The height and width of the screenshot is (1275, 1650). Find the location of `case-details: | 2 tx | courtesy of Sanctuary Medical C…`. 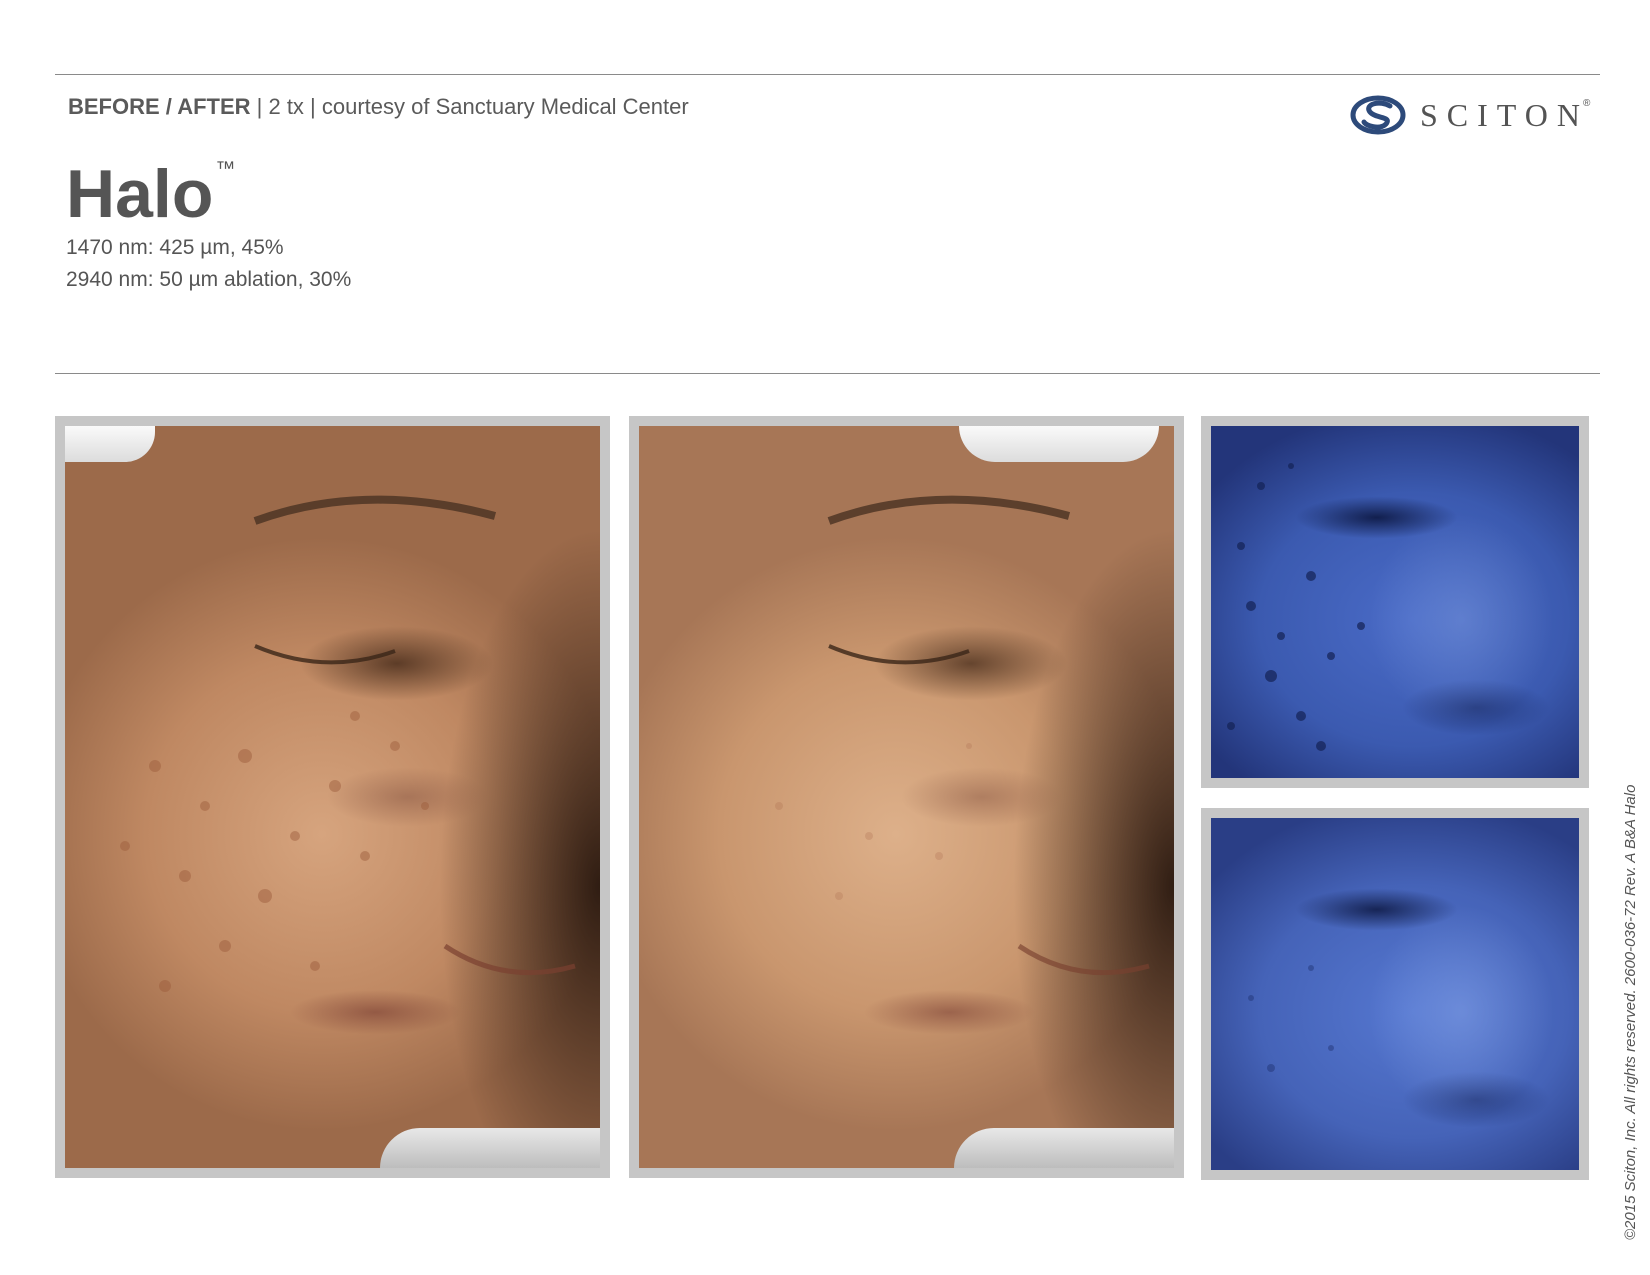

case-details: | 2 tx | courtesy of Sanctuary Medical C… is located at coordinates (469, 106).